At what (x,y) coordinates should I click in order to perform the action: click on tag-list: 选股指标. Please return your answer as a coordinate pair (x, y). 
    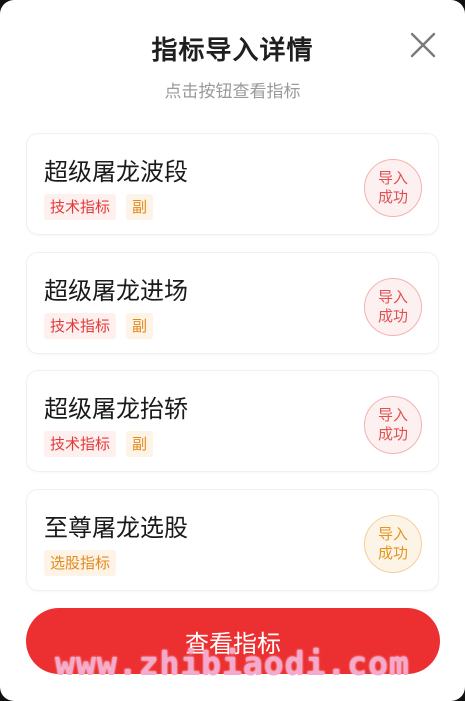
    Looking at the image, I should click on (80, 563).